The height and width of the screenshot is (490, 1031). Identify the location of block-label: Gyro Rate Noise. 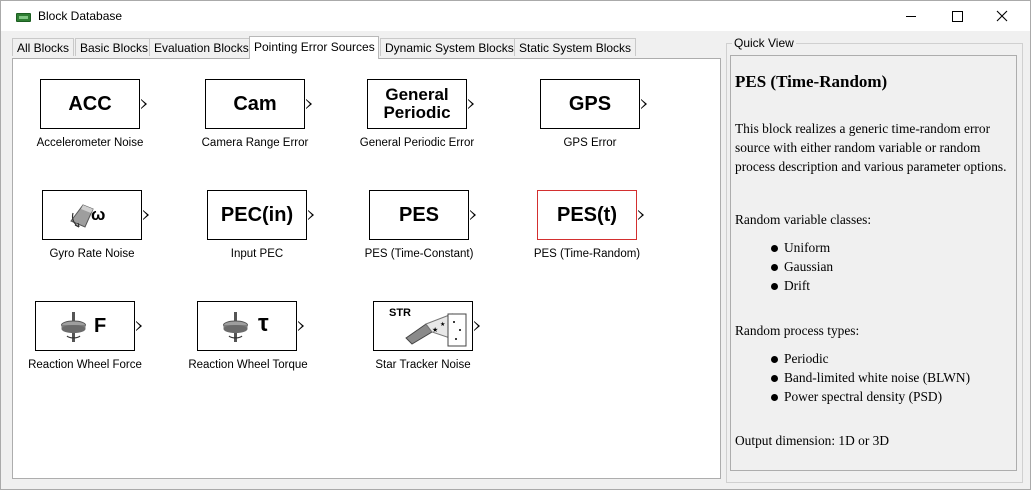
(92, 254).